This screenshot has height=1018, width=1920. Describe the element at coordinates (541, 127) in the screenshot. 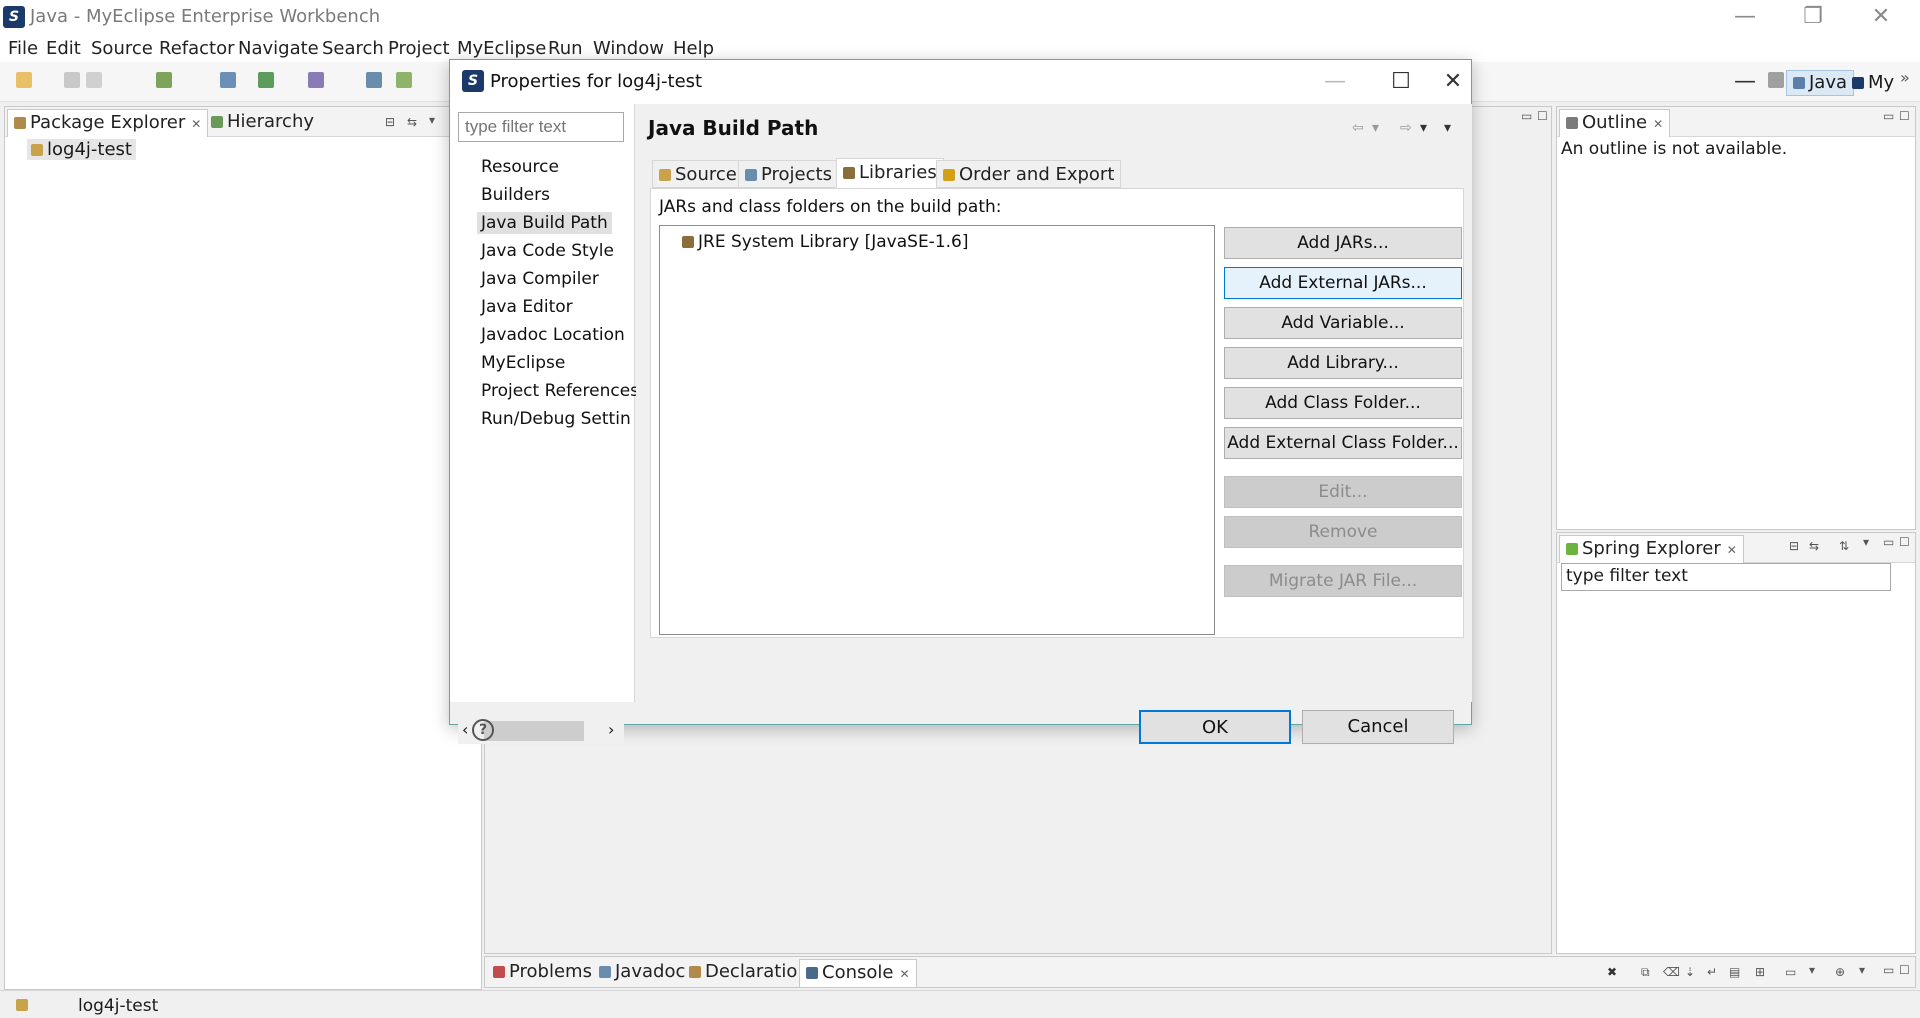

I see `properties-filter-input` at that location.